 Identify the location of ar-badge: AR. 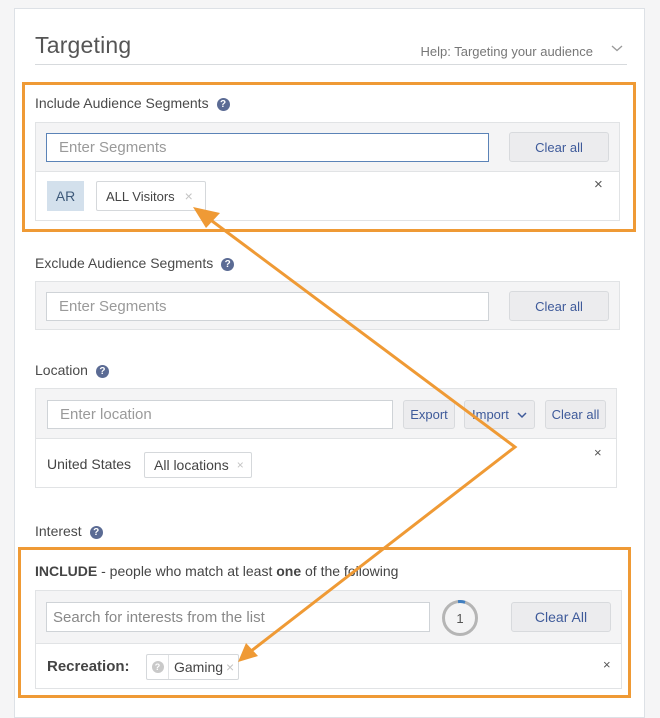
(65, 196).